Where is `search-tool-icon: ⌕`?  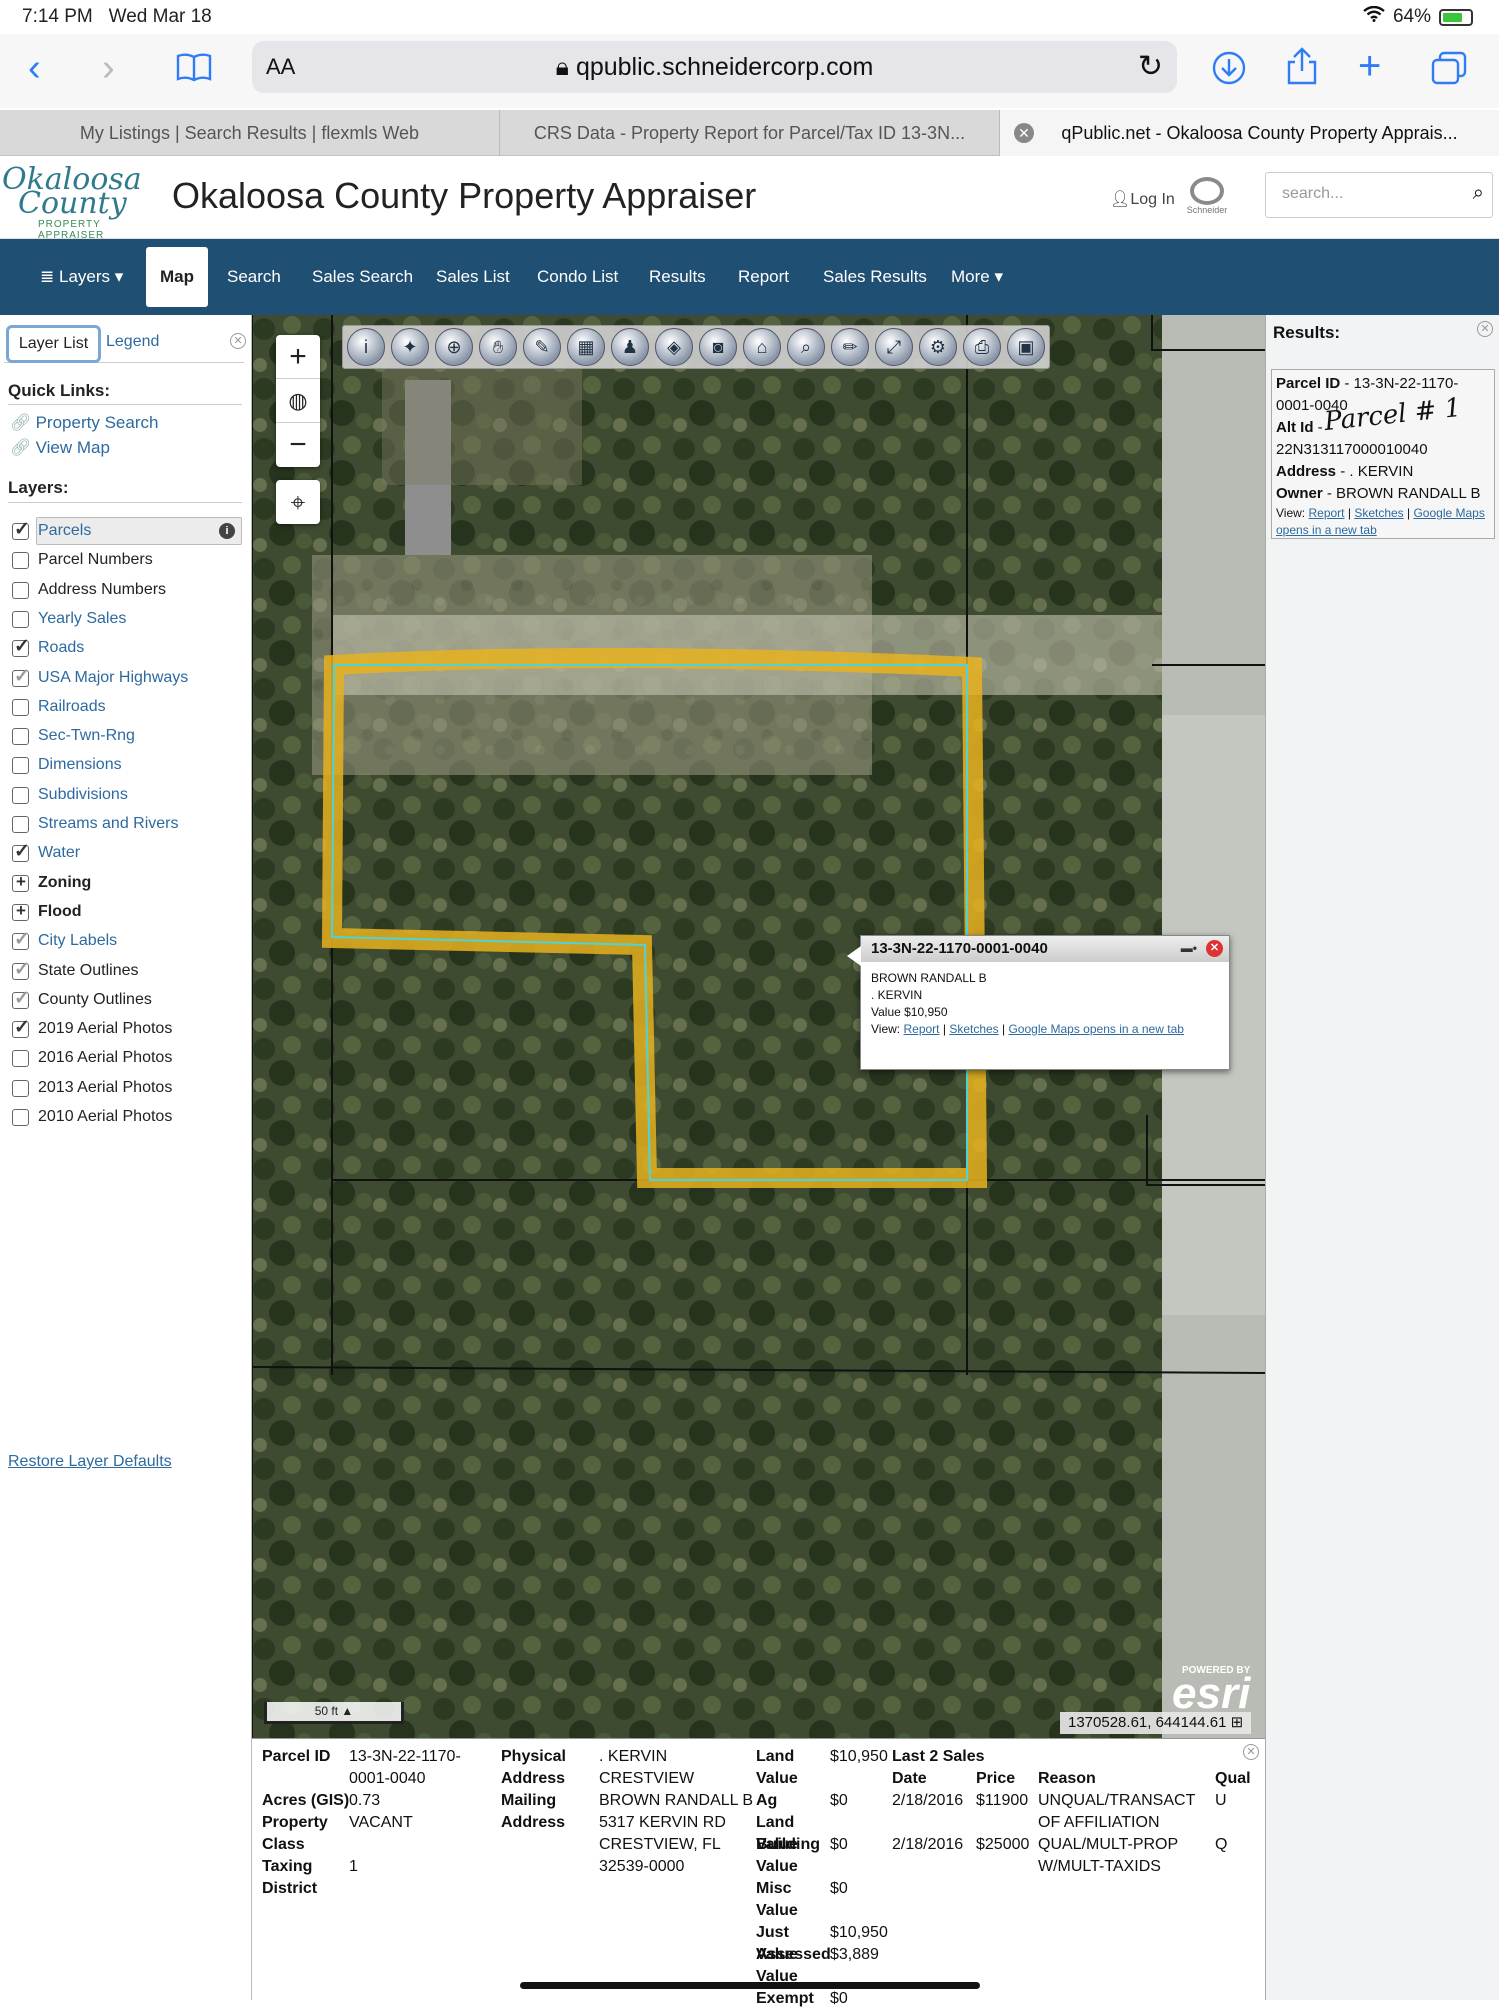
search-tool-icon: ⌕ is located at coordinates (806, 347).